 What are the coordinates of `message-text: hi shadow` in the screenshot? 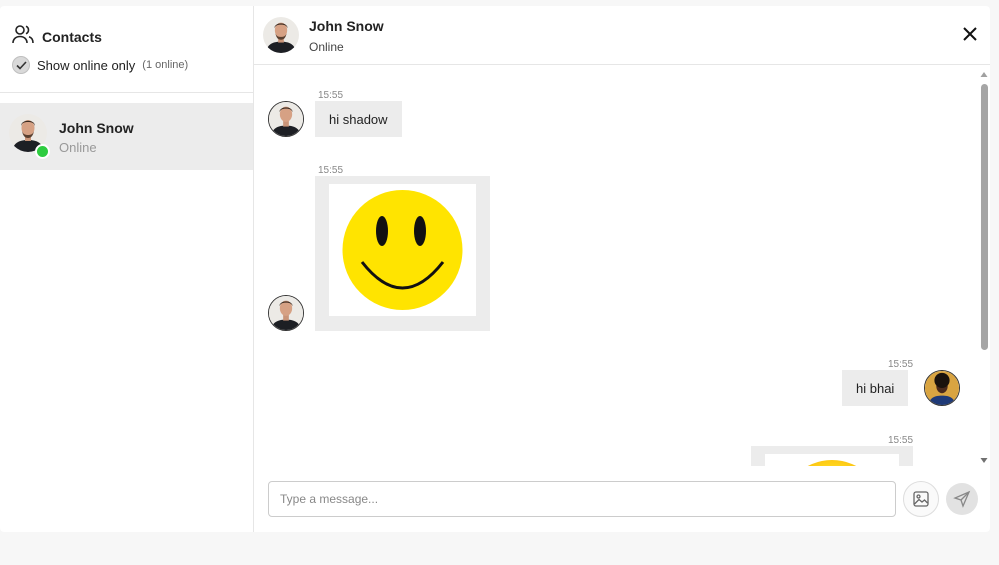 It's located at (358, 119).